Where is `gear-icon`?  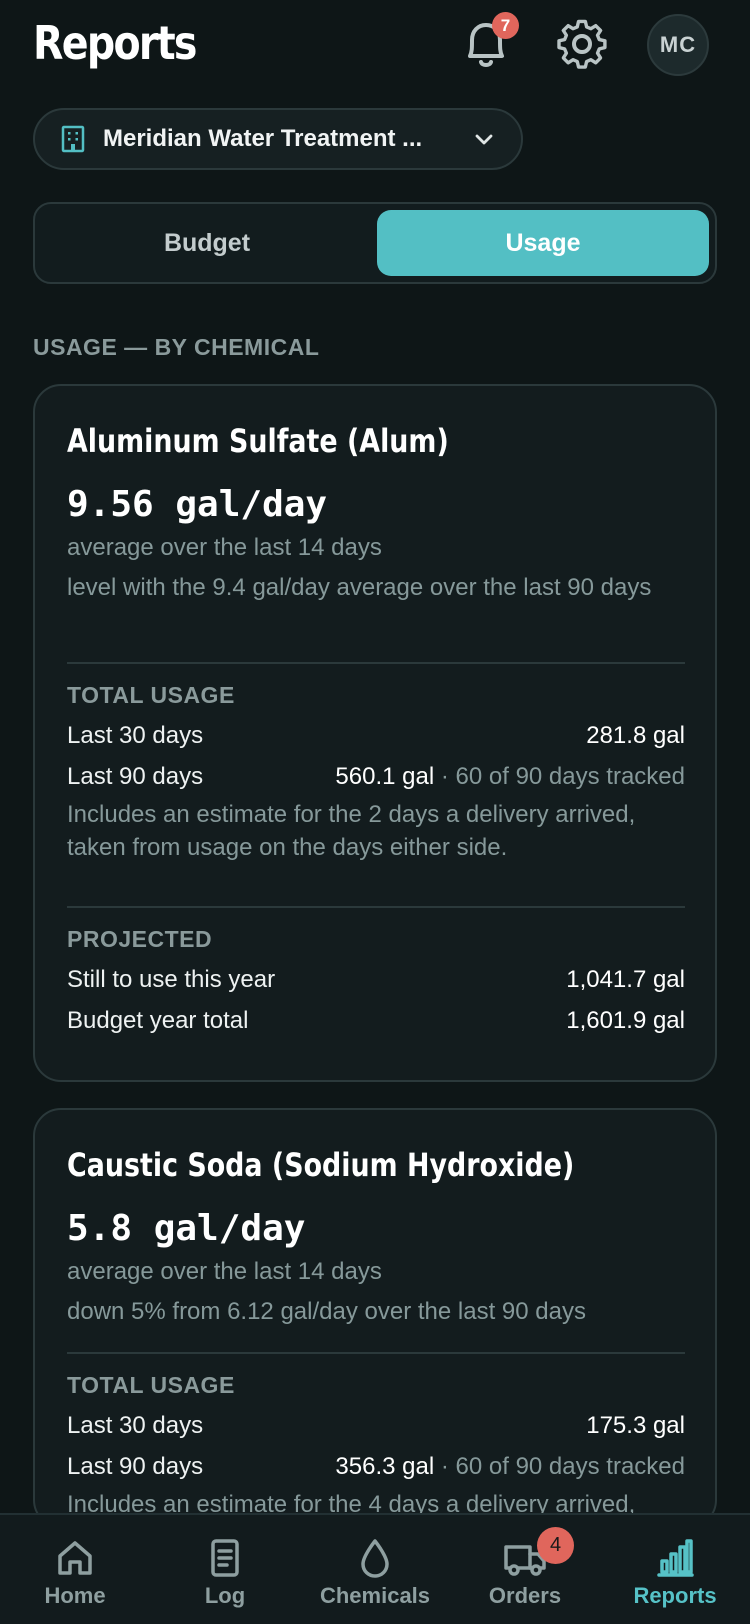 gear-icon is located at coordinates (582, 44).